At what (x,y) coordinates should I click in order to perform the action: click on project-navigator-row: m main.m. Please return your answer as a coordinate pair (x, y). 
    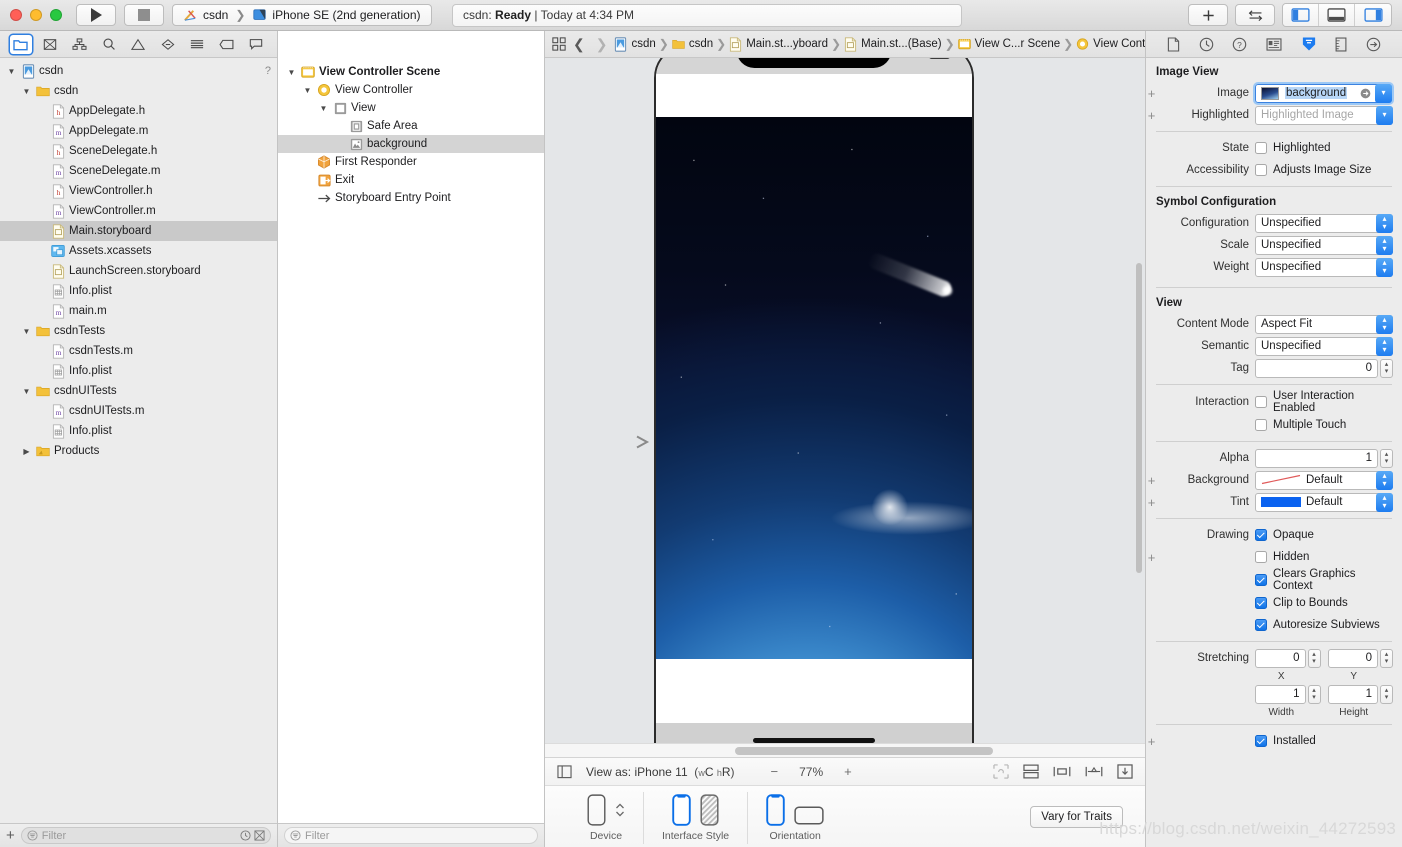
    Looking at the image, I should click on (138, 311).